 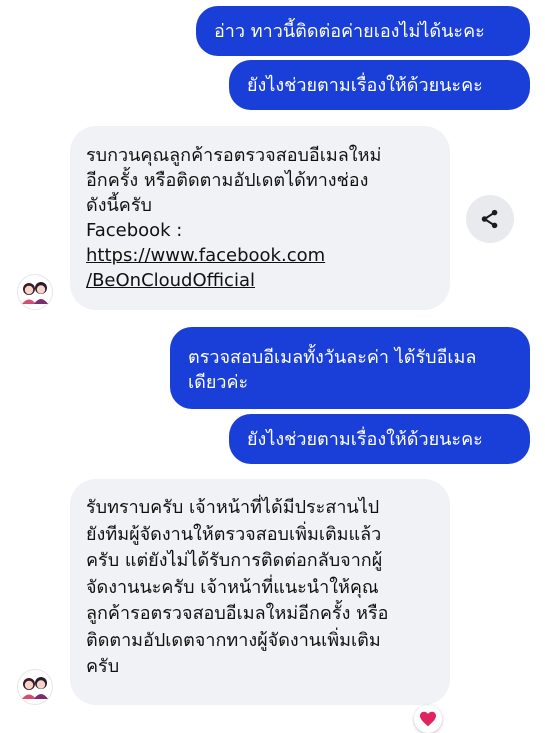 I want to click on facebook-link: /BeOnCloudOfficial, so click(x=258, y=280).